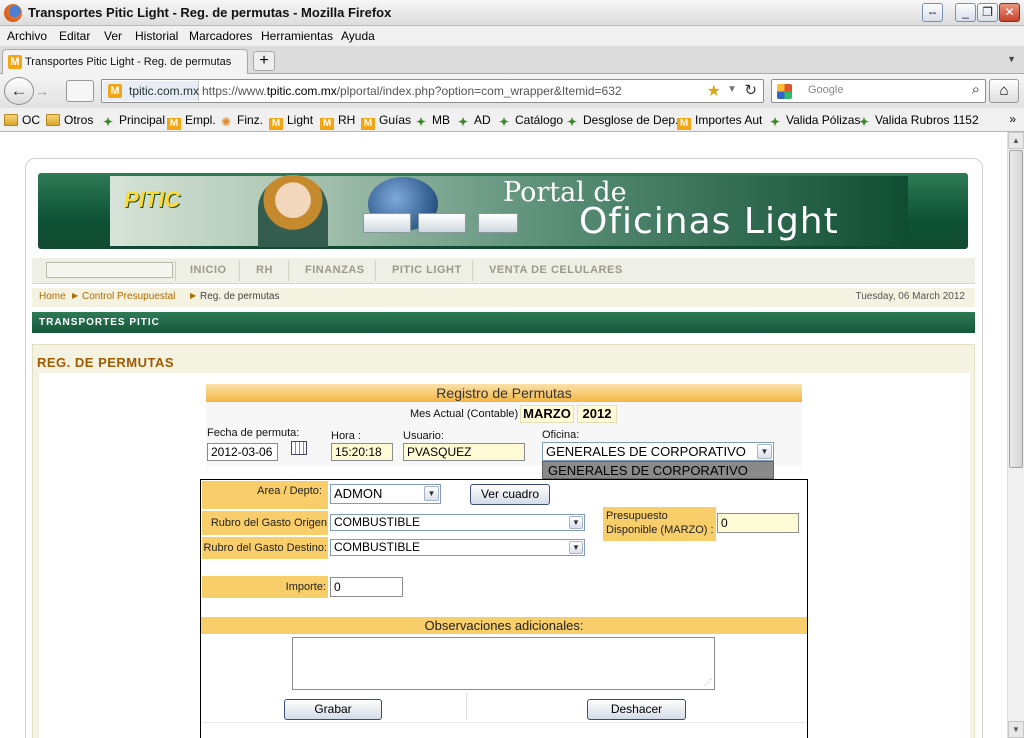  Describe the element at coordinates (503, 211) in the screenshot. I see `portal-banner: PITIC Portal de Oficinas Light` at that location.